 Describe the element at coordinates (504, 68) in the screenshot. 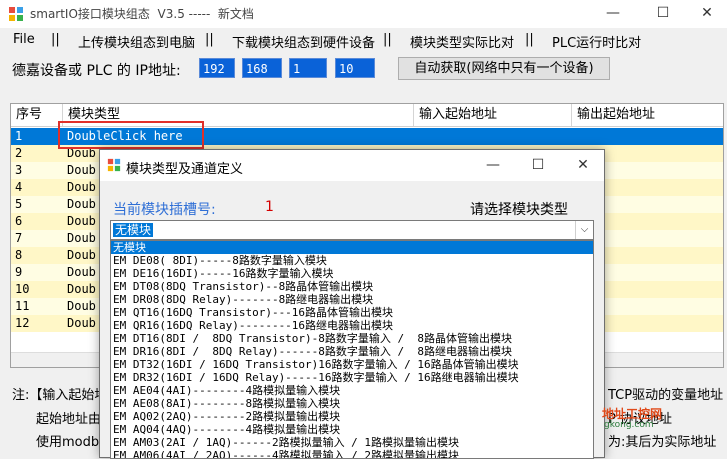

I see `auto-detect-button: 自动获取(网络中只有一个设备)` at that location.